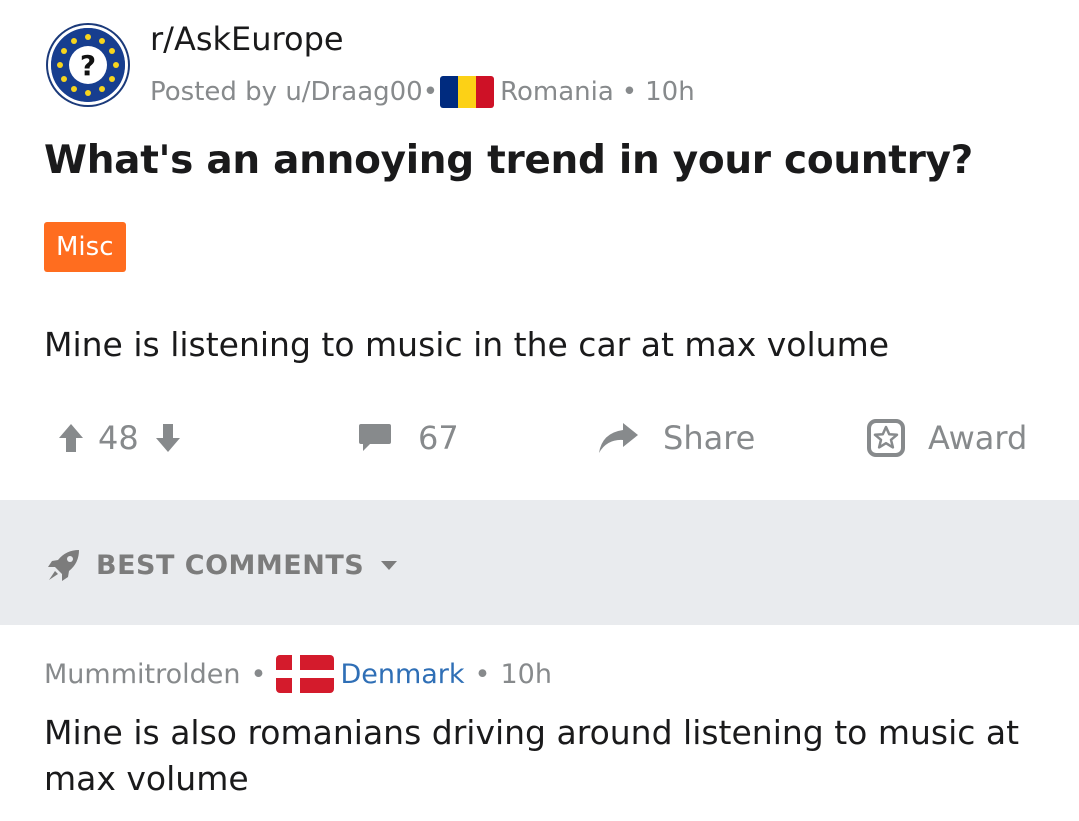  What do you see at coordinates (539, 438) in the screenshot?
I see `post-actions: 48 67 Share Award` at bounding box center [539, 438].